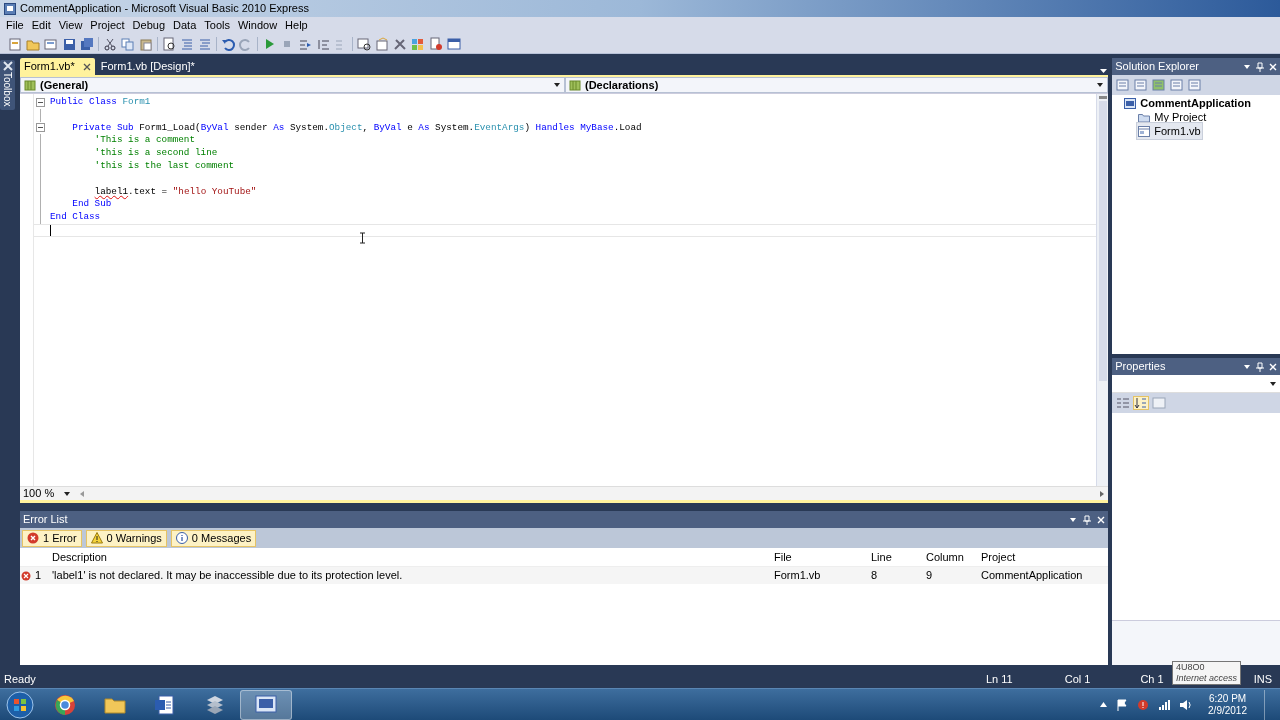  I want to click on text-cursor-icon, so click(362, 238).